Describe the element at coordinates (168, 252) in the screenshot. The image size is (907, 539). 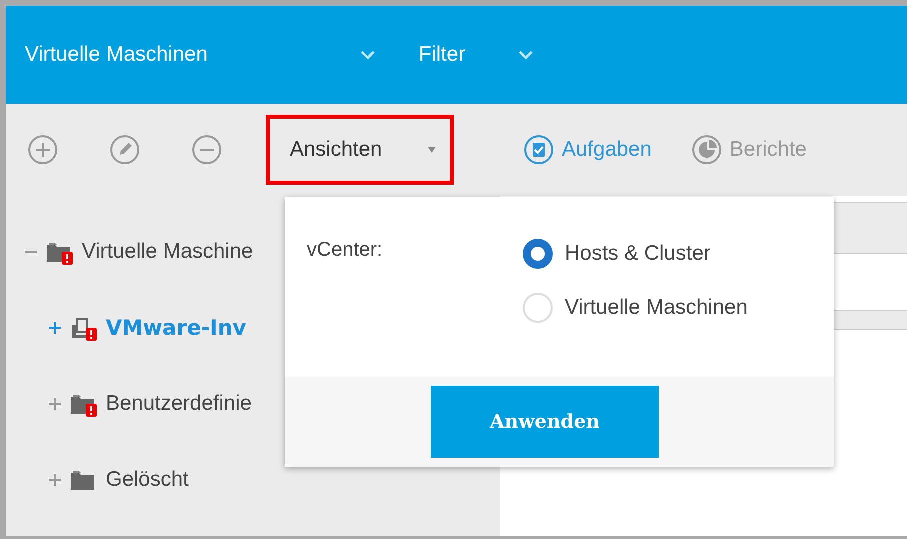
I see `tree-item: Virtuelle Maschine` at that location.